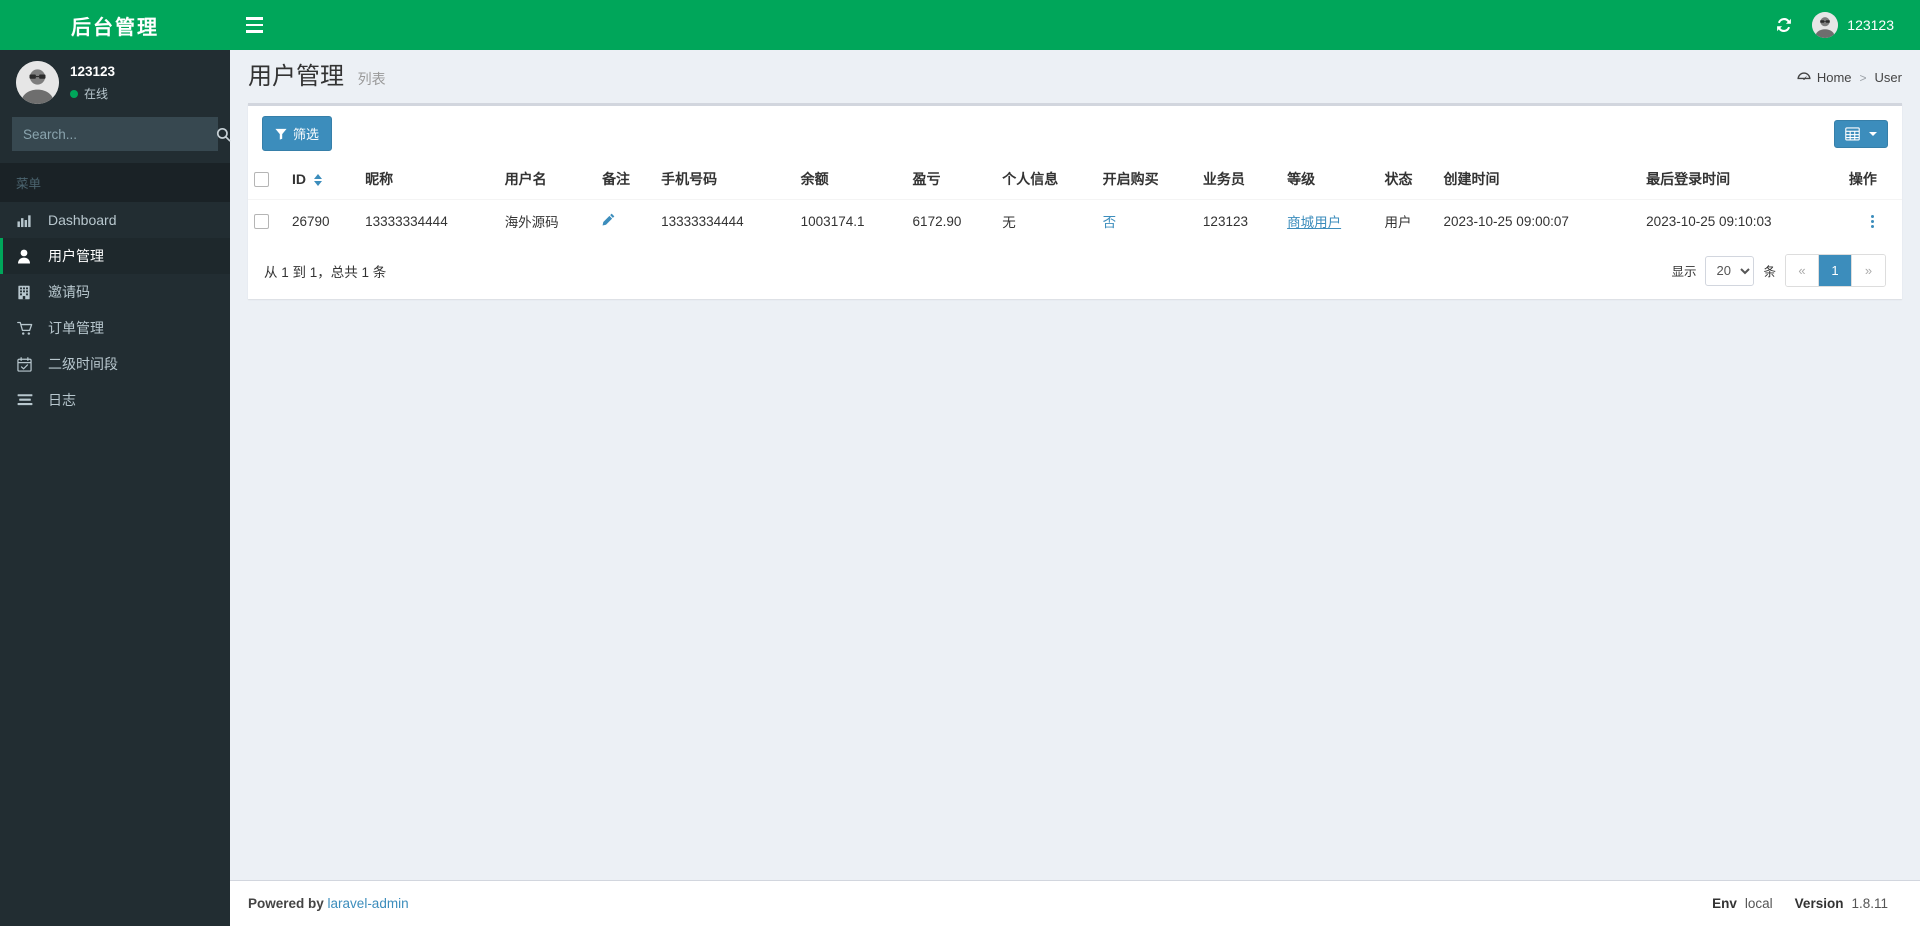 This screenshot has width=1920, height=926. Describe the element at coordinates (317, 180) in the screenshot. I see `sort-icon` at that location.